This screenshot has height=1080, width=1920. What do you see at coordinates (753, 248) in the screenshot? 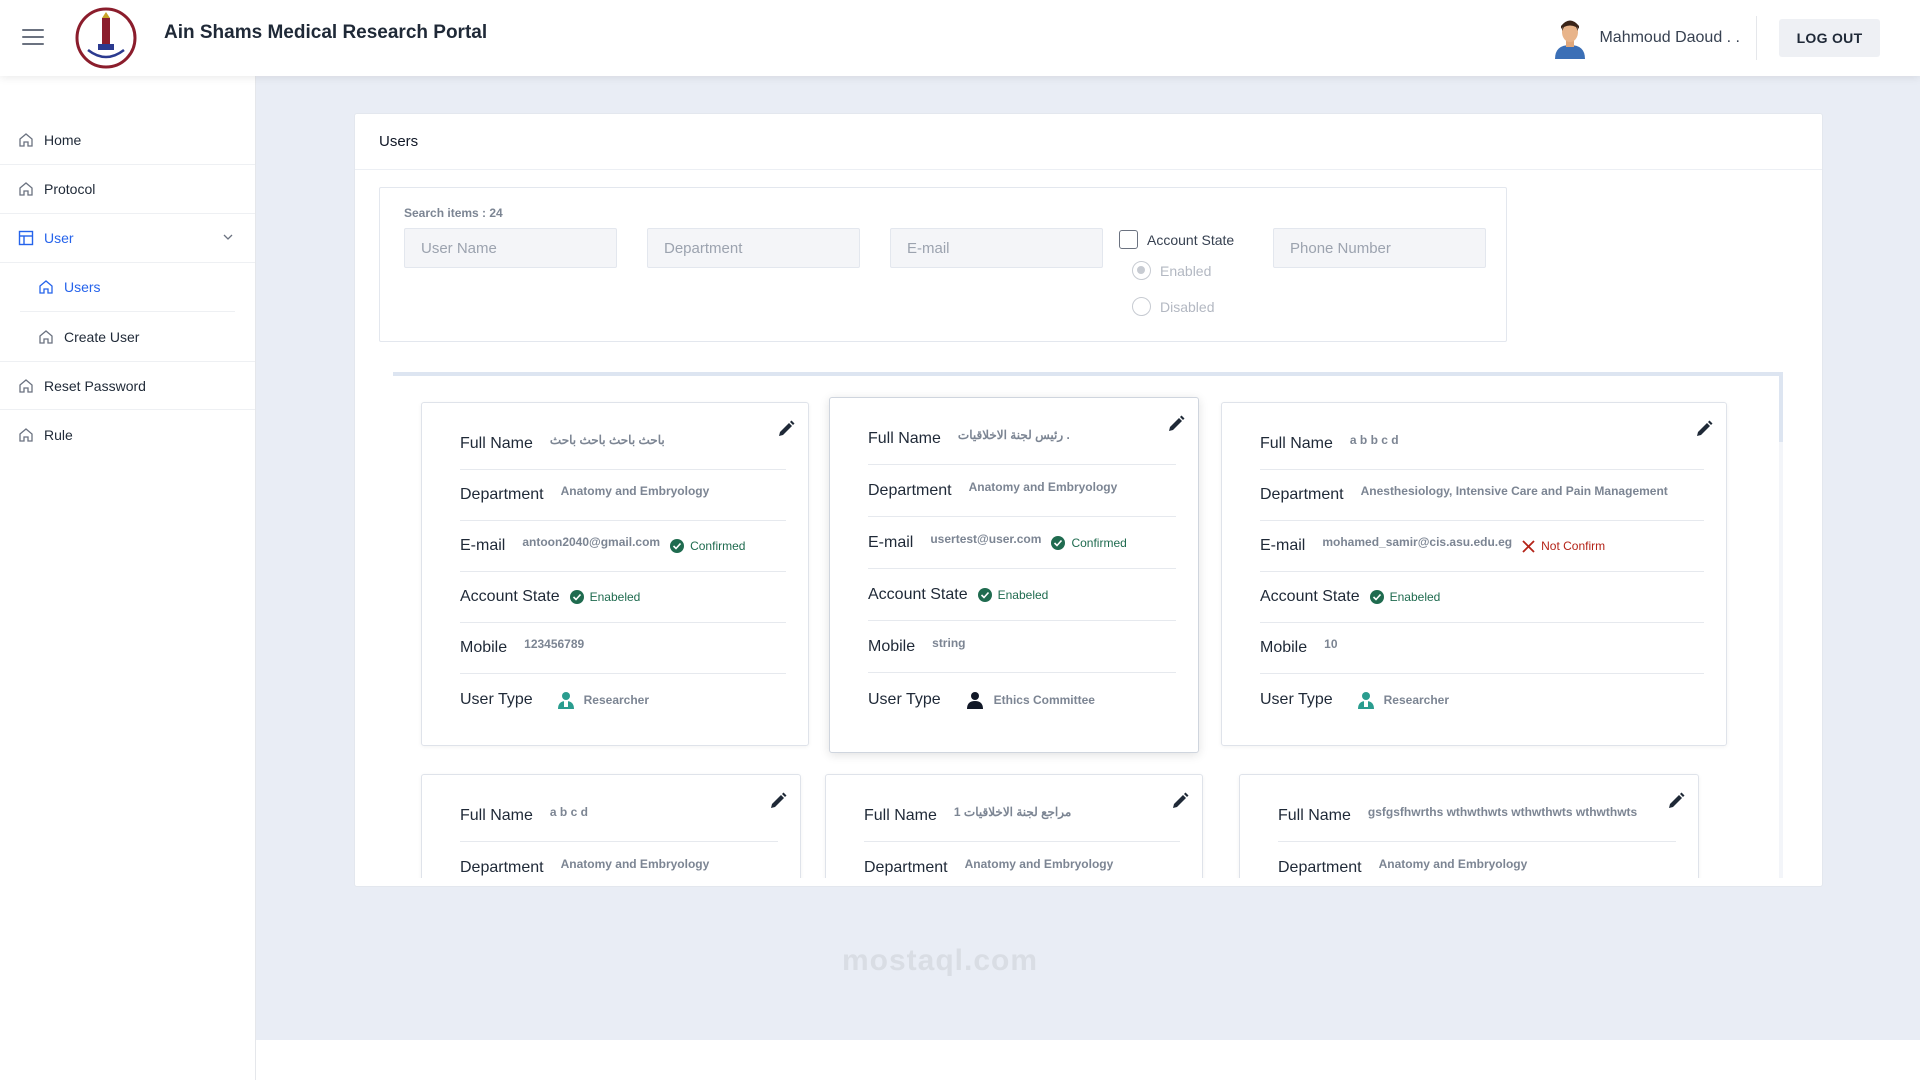
I see `department-filter` at bounding box center [753, 248].